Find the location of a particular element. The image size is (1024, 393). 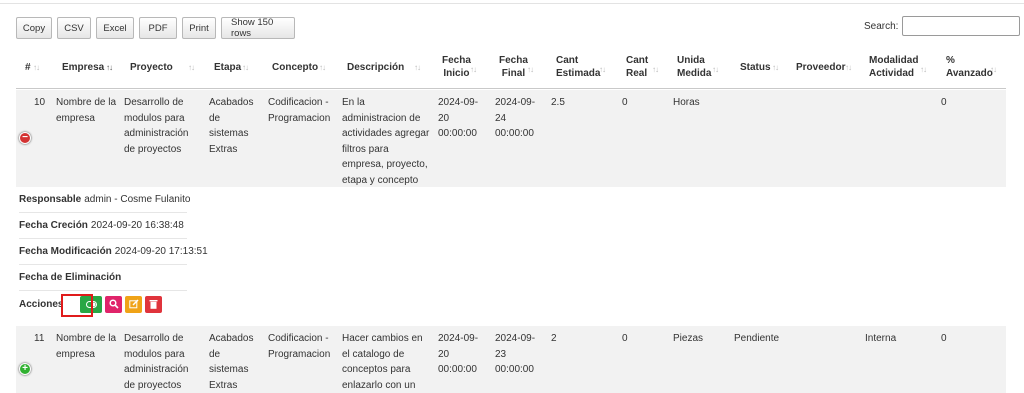

col-header-fecha-inicio: Fecha Inicio is located at coordinates (456, 67).